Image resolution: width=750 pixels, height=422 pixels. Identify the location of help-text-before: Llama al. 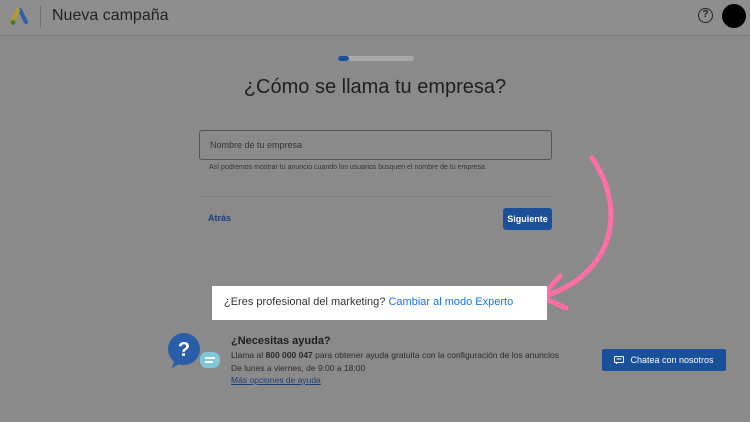
(248, 355).